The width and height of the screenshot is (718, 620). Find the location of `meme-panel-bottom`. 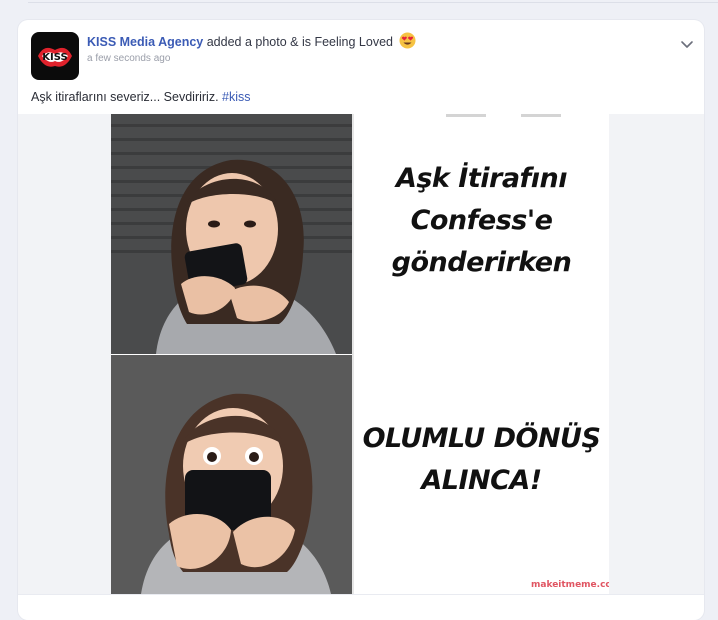

meme-panel-bottom is located at coordinates (231, 474).